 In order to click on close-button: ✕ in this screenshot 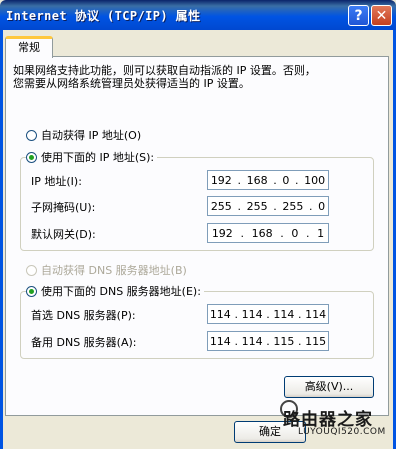, I will do `click(381, 15)`.